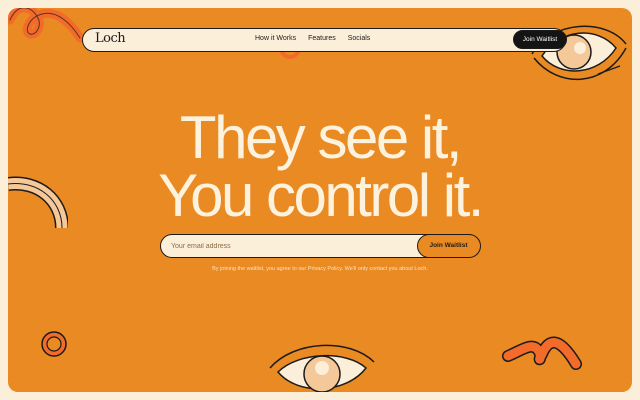 This screenshot has width=640, height=400. I want to click on nav-links: How it Works Features Socials, so click(312, 38).